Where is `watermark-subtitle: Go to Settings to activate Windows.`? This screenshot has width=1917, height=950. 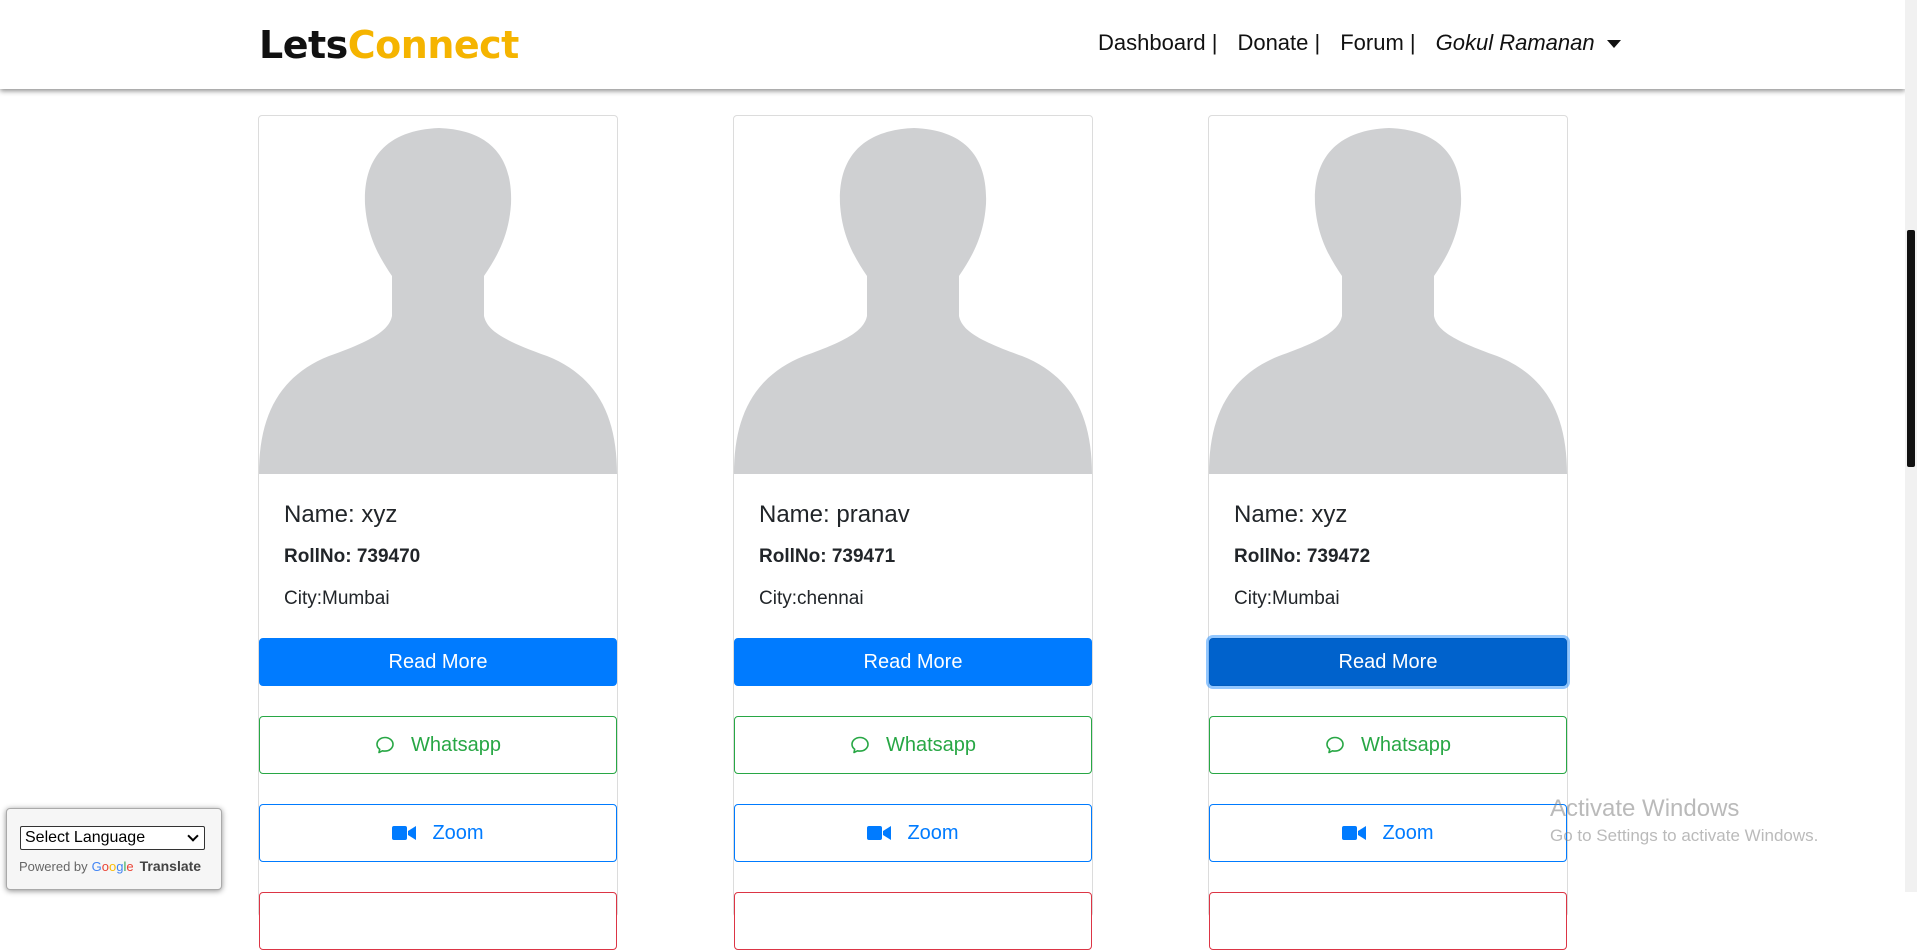
watermark-subtitle: Go to Settings to activate Windows. is located at coordinates (1684, 835).